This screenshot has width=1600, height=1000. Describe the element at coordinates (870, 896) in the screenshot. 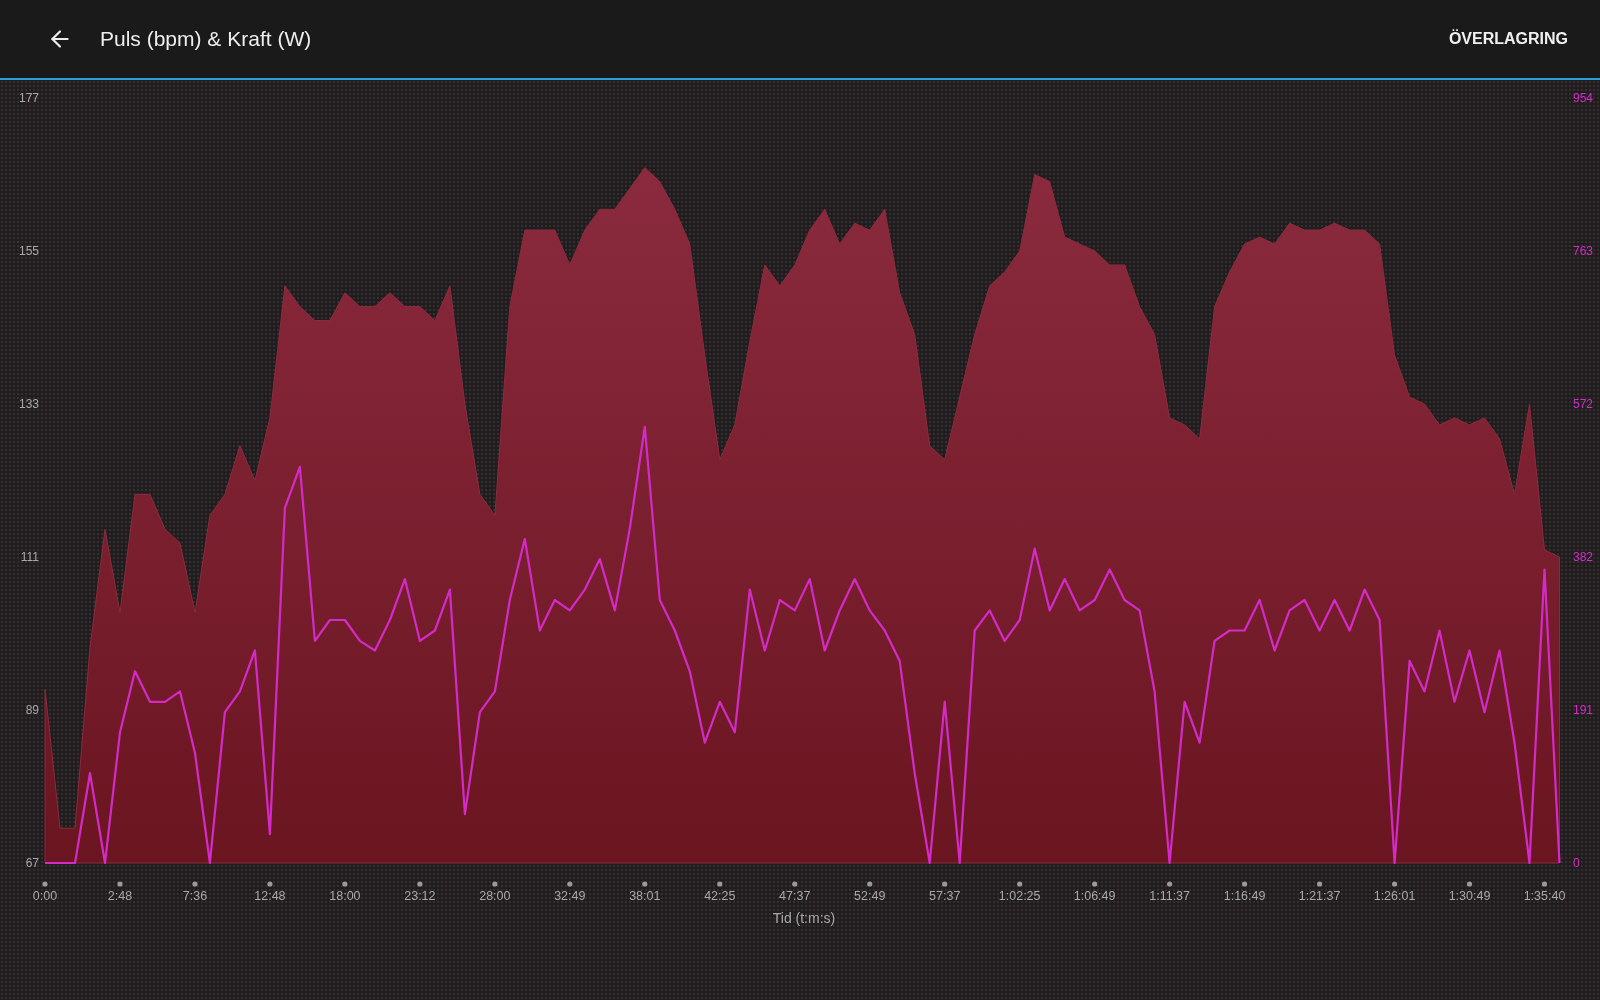

I see `x-axis-label: 52:49` at that location.